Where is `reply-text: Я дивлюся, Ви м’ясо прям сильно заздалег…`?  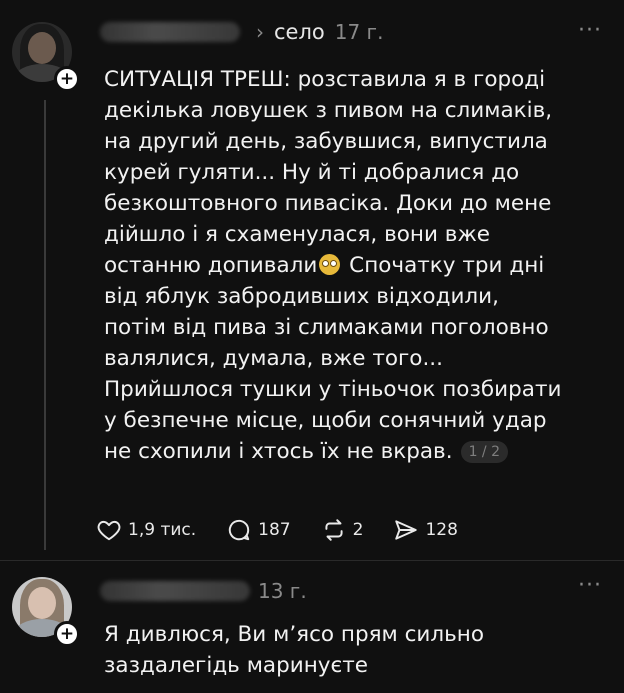
reply-text: Я дивлюся, Ви м’ясо прям сильно заздалег… is located at coordinates (354, 650).